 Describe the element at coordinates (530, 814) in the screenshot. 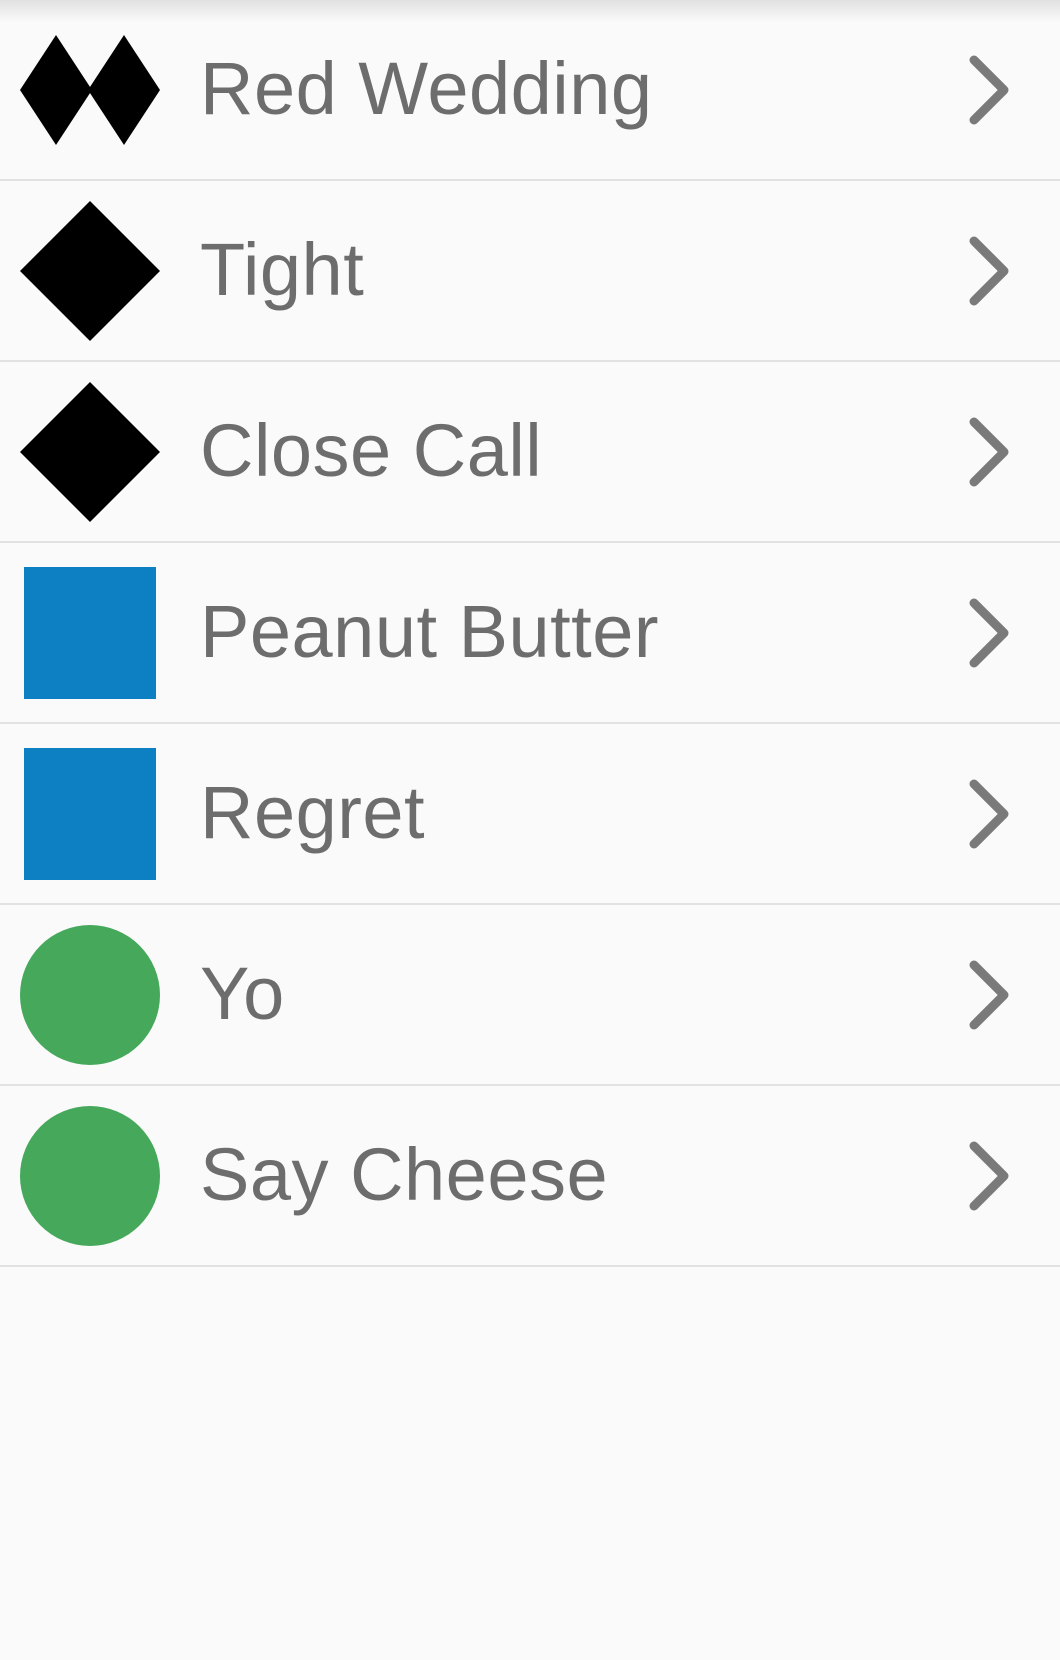

I see `list-item: Regret` at that location.